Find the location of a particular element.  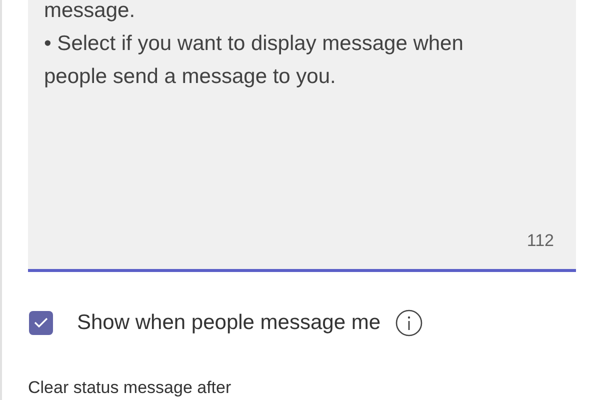

checkbox is located at coordinates (41, 322).